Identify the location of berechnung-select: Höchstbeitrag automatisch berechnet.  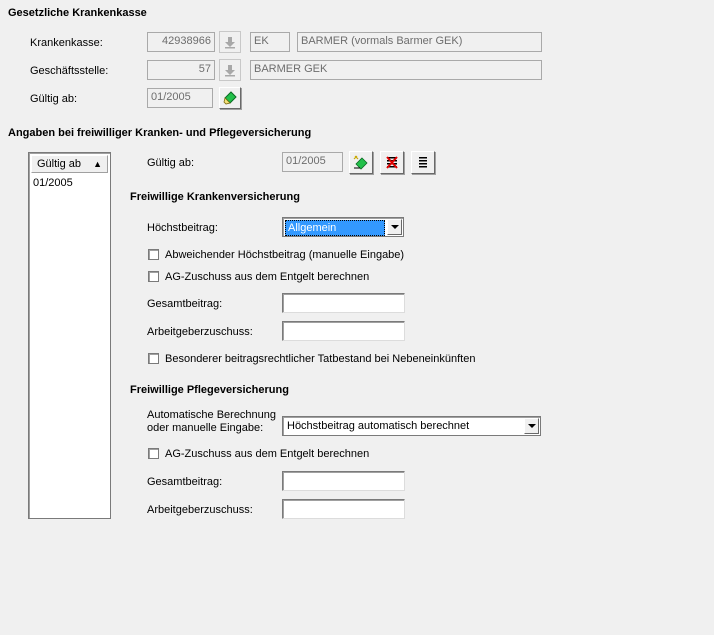
(411, 426).